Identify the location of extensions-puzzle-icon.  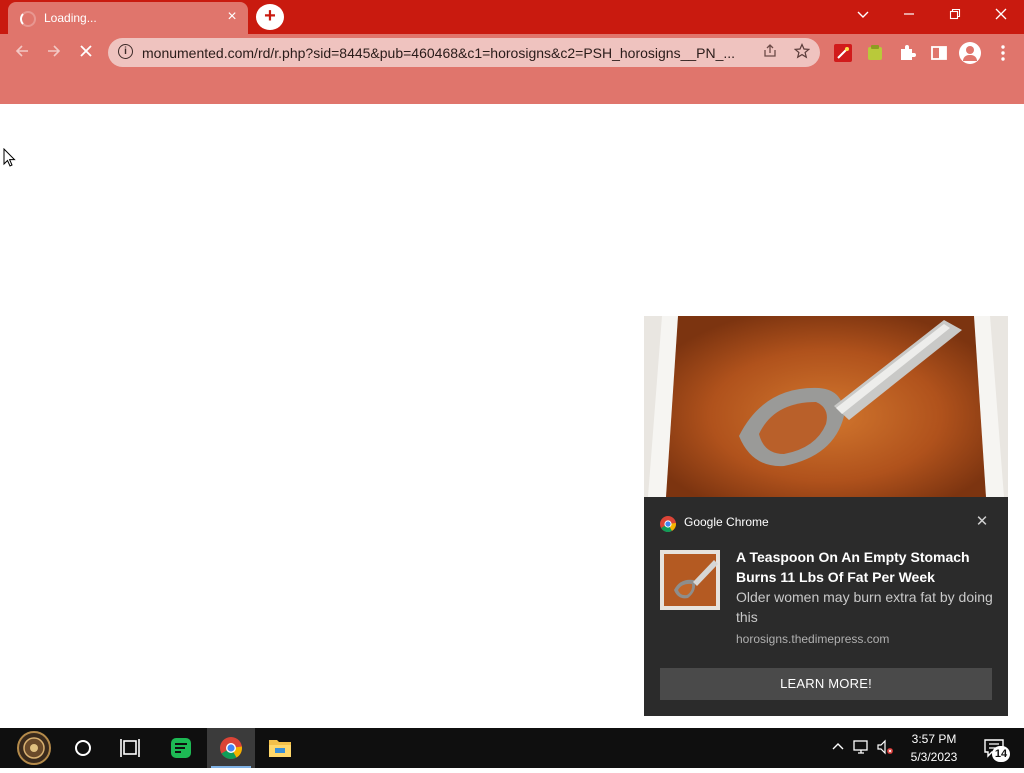
(907, 53).